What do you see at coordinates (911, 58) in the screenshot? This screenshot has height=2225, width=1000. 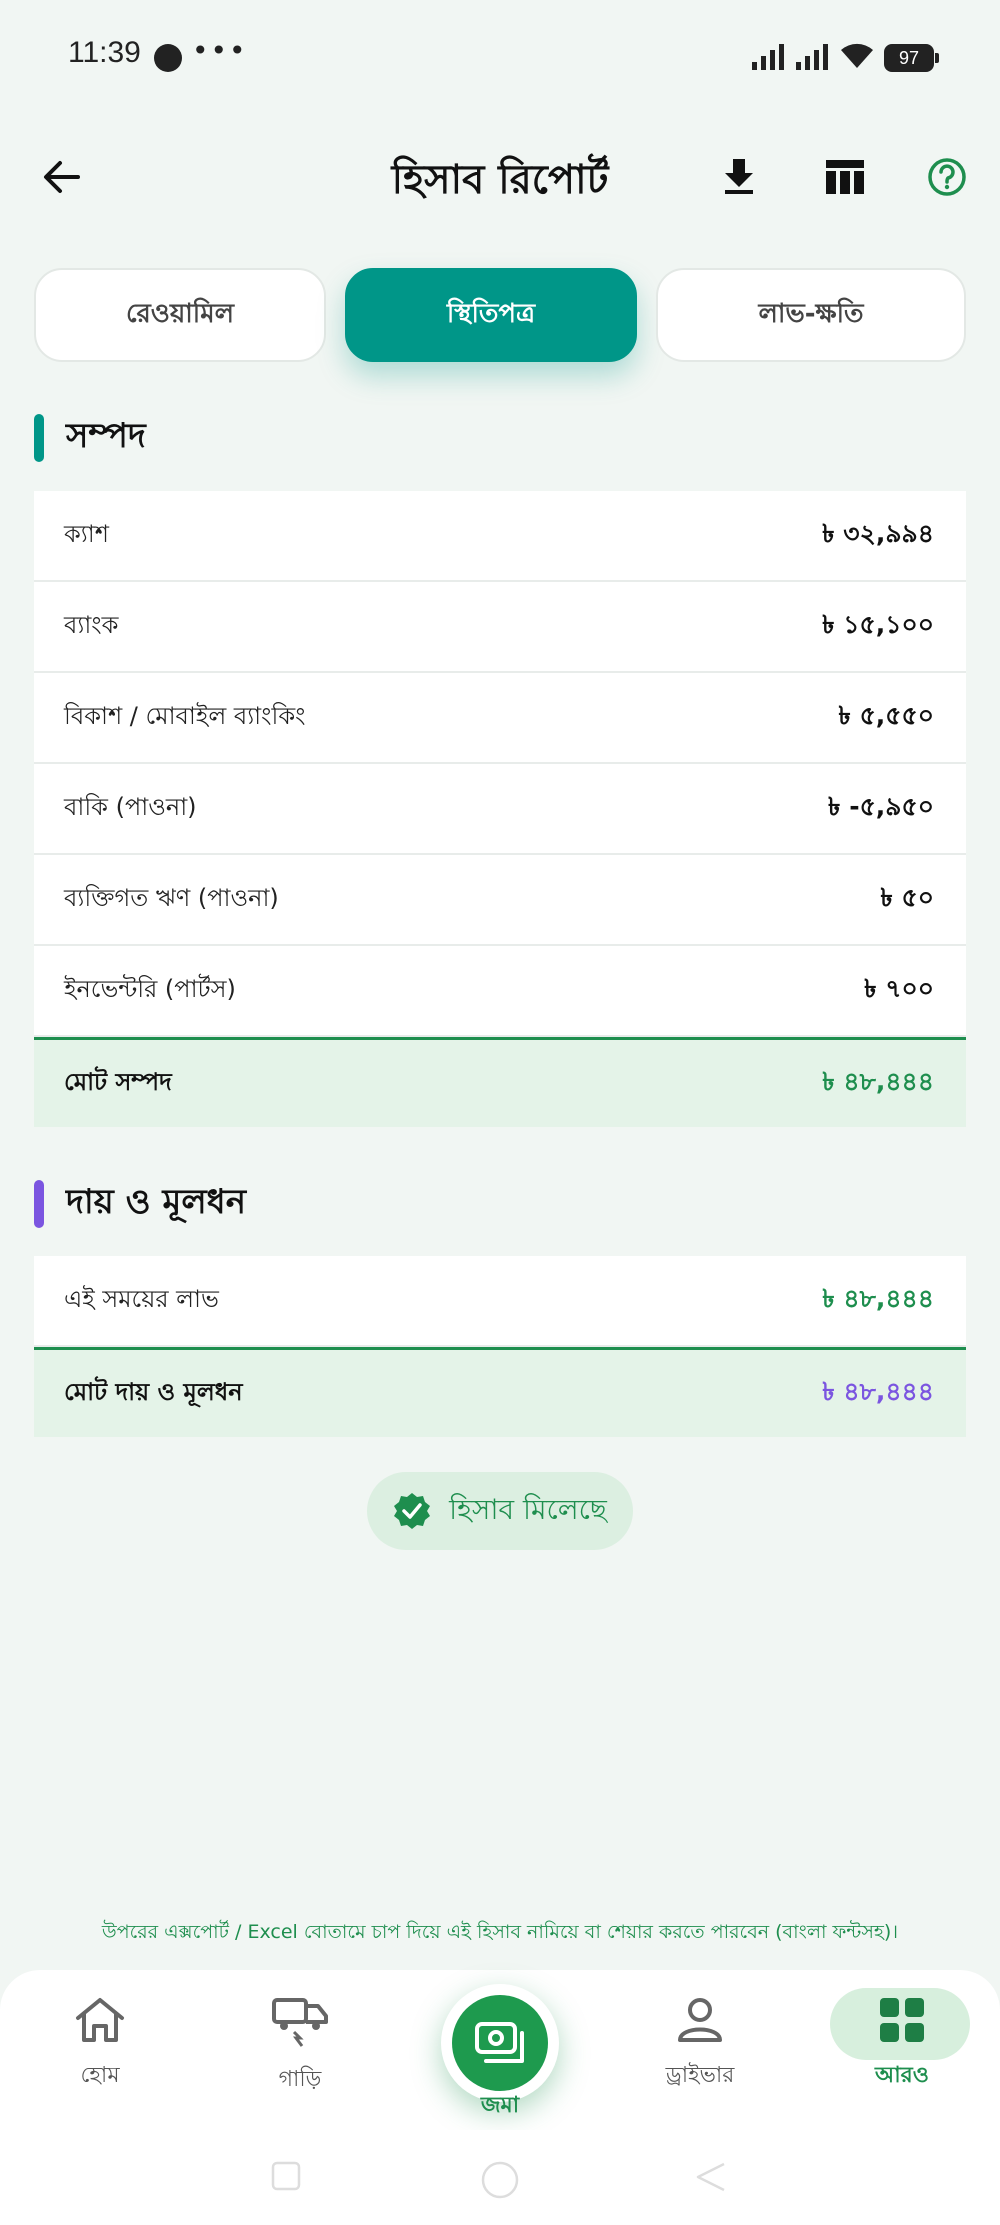 I see `battery-indicator: 97` at bounding box center [911, 58].